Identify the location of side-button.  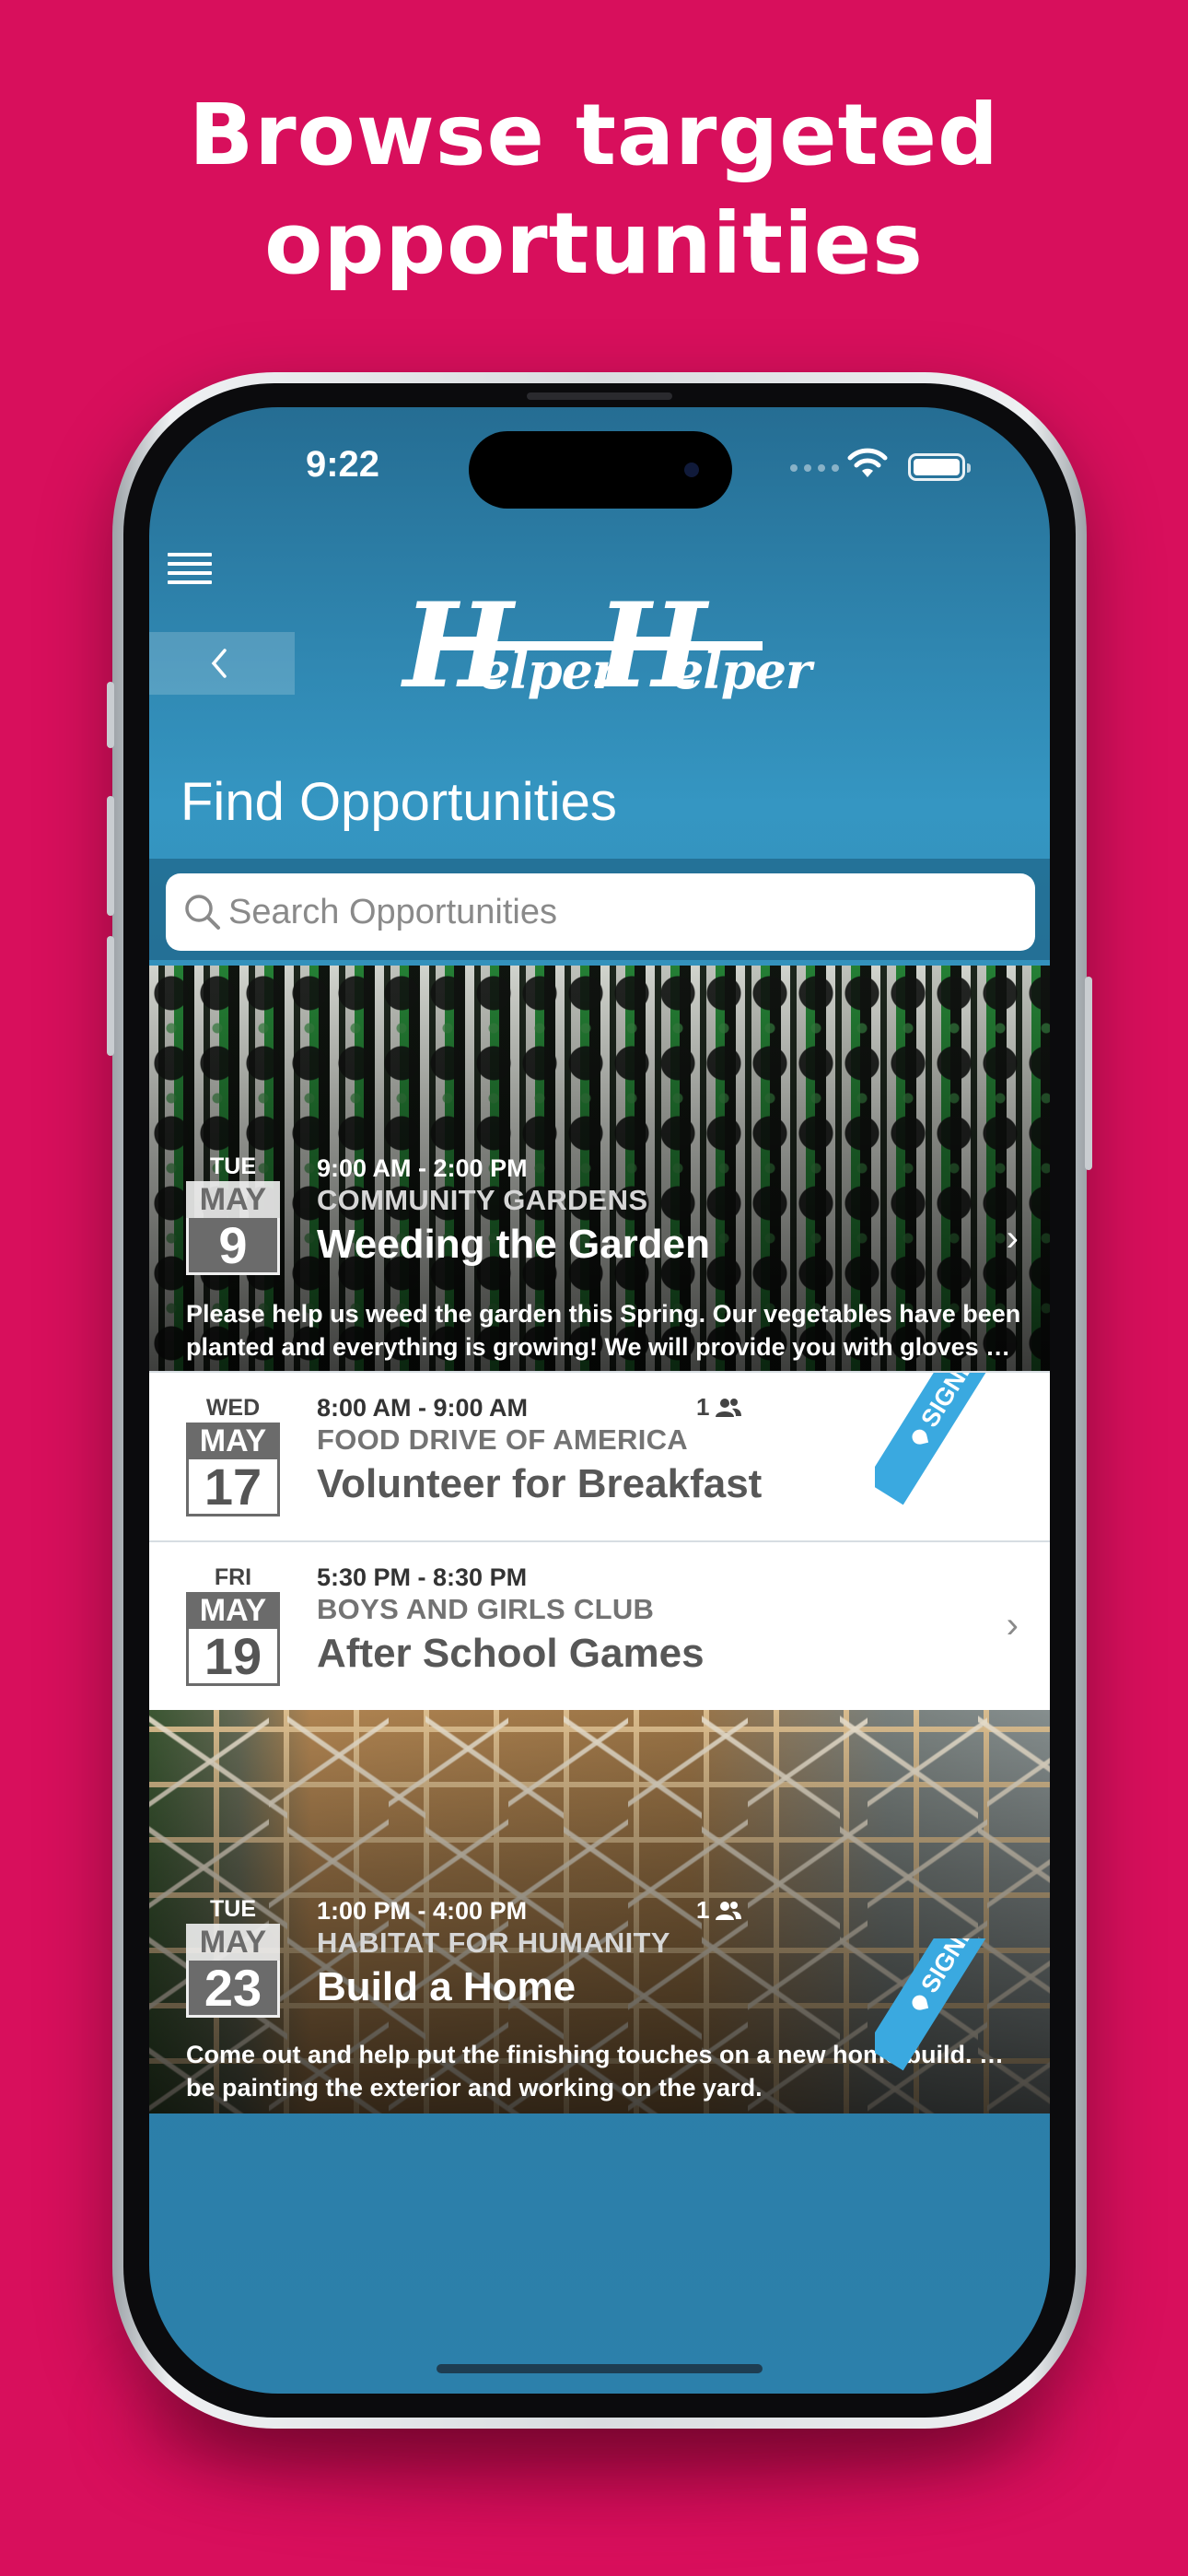
(111, 715).